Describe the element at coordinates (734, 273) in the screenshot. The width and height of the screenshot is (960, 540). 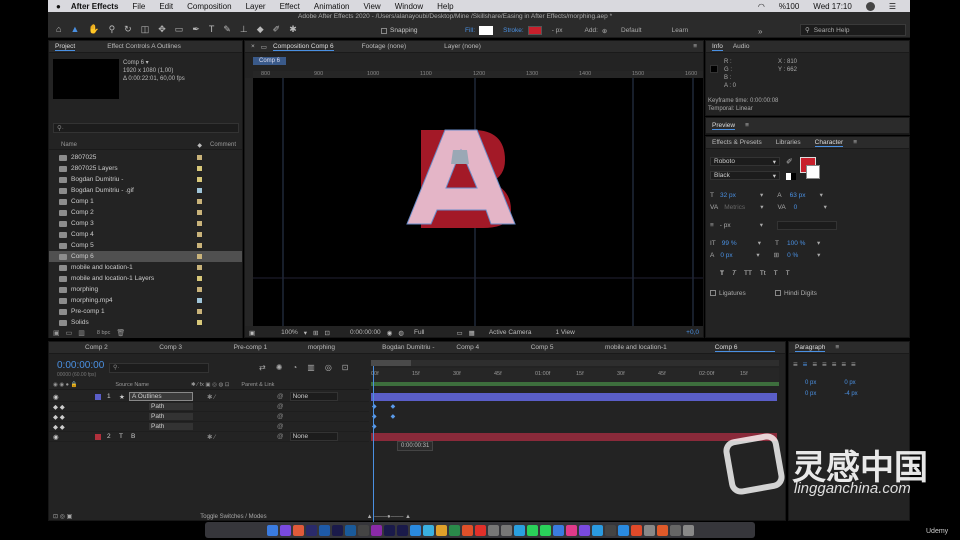
I see `faux-italic-button: T` at that location.